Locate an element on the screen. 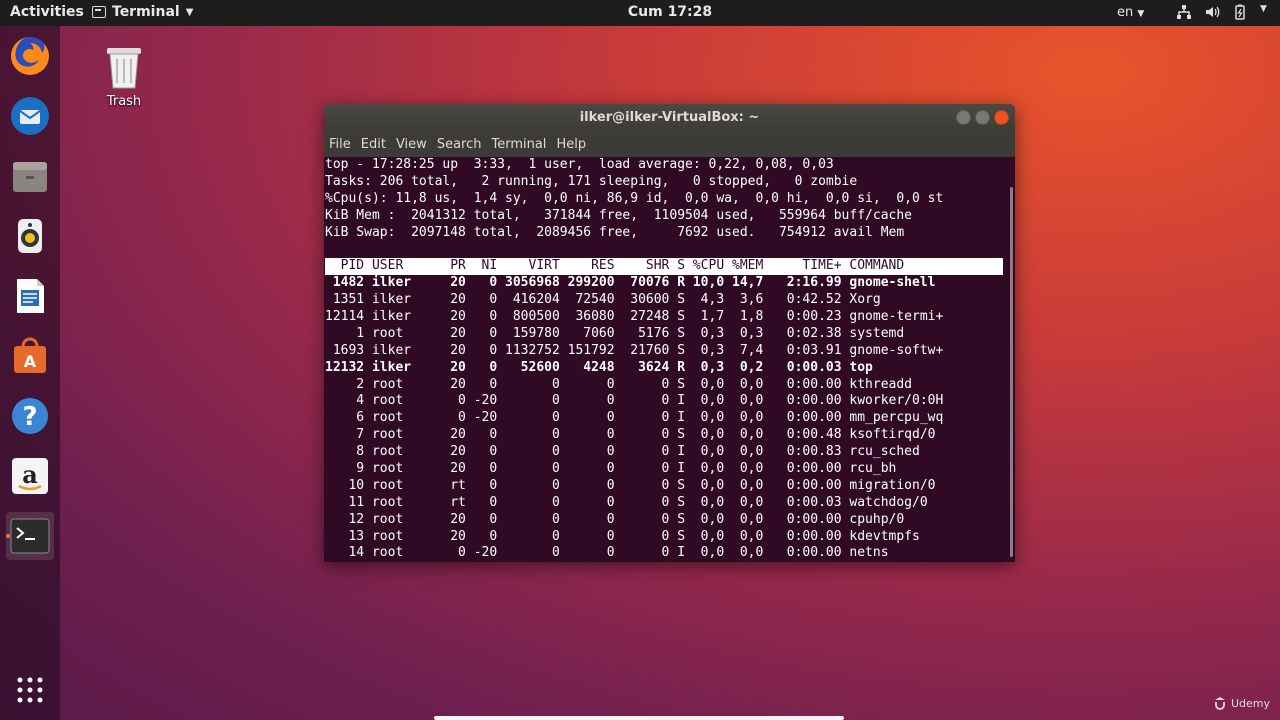 The width and height of the screenshot is (1280, 720). window-controls is located at coordinates (982, 117).